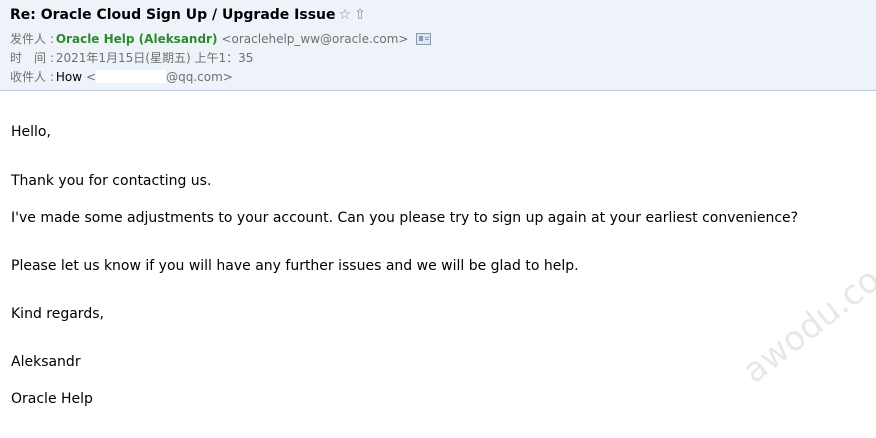  I want to click on watermark: awodu.co, so click(805, 325).